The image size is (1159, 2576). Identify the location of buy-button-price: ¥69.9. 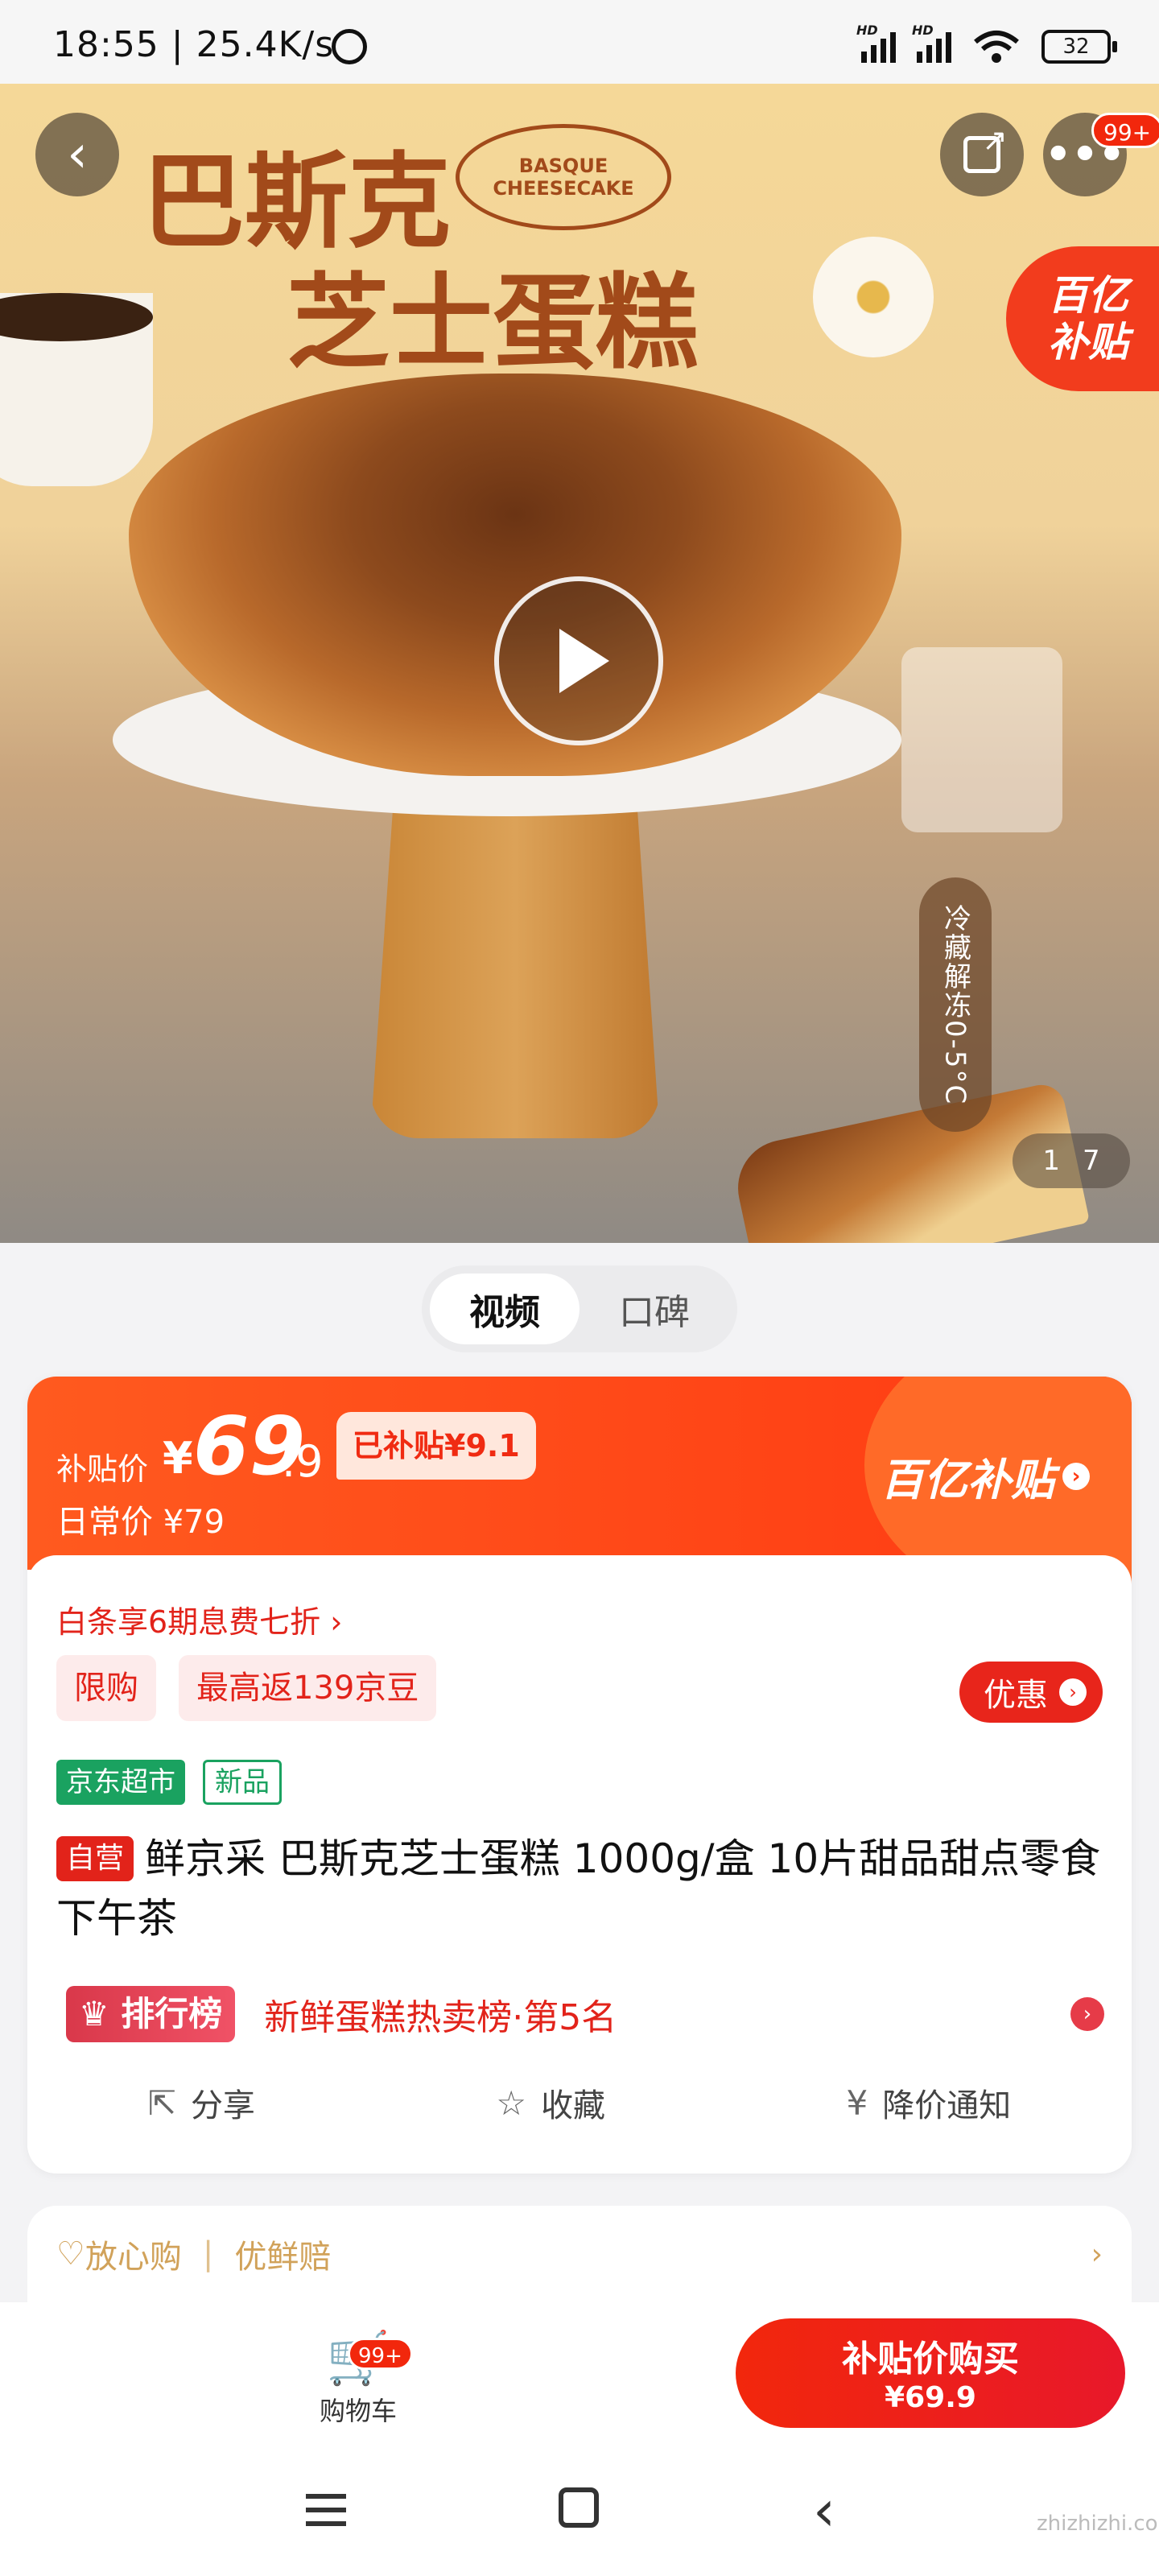
(930, 2397).